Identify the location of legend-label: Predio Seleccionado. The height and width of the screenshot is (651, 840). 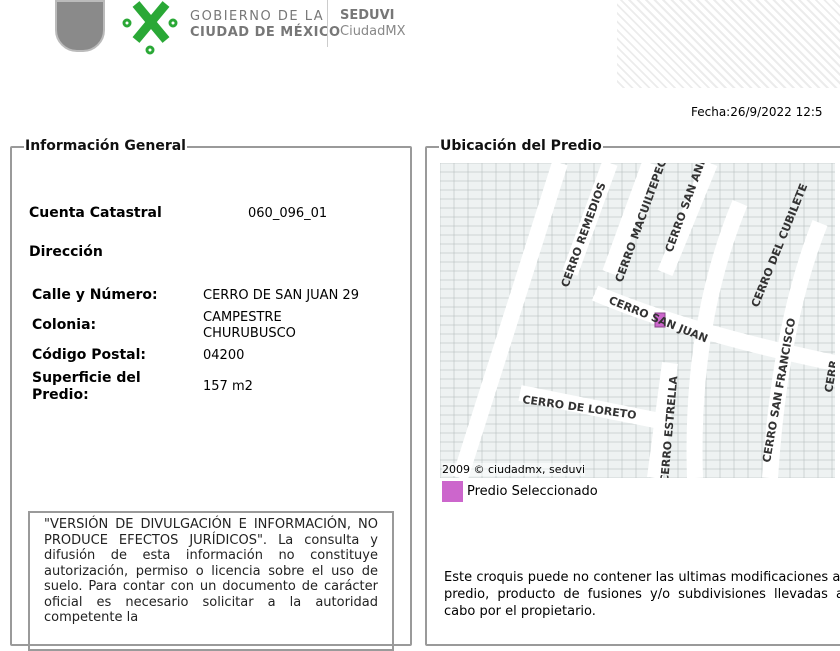
(532, 491).